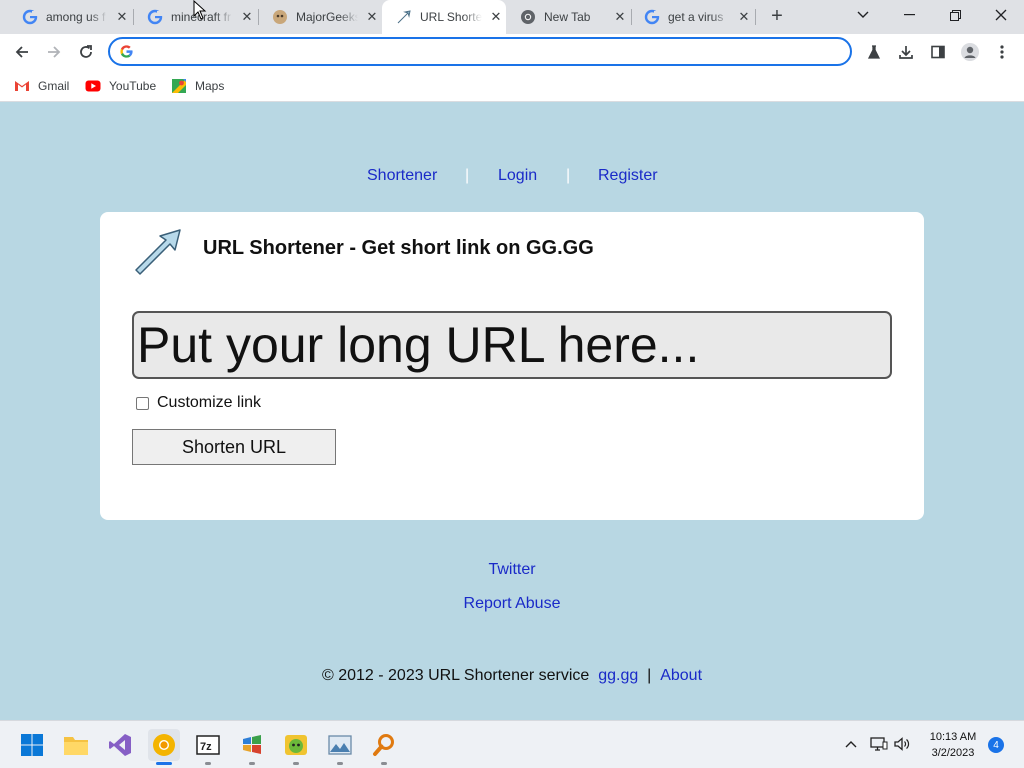 This screenshot has height=768, width=1024. I want to click on bookmark-label: Gmail, so click(54, 86).